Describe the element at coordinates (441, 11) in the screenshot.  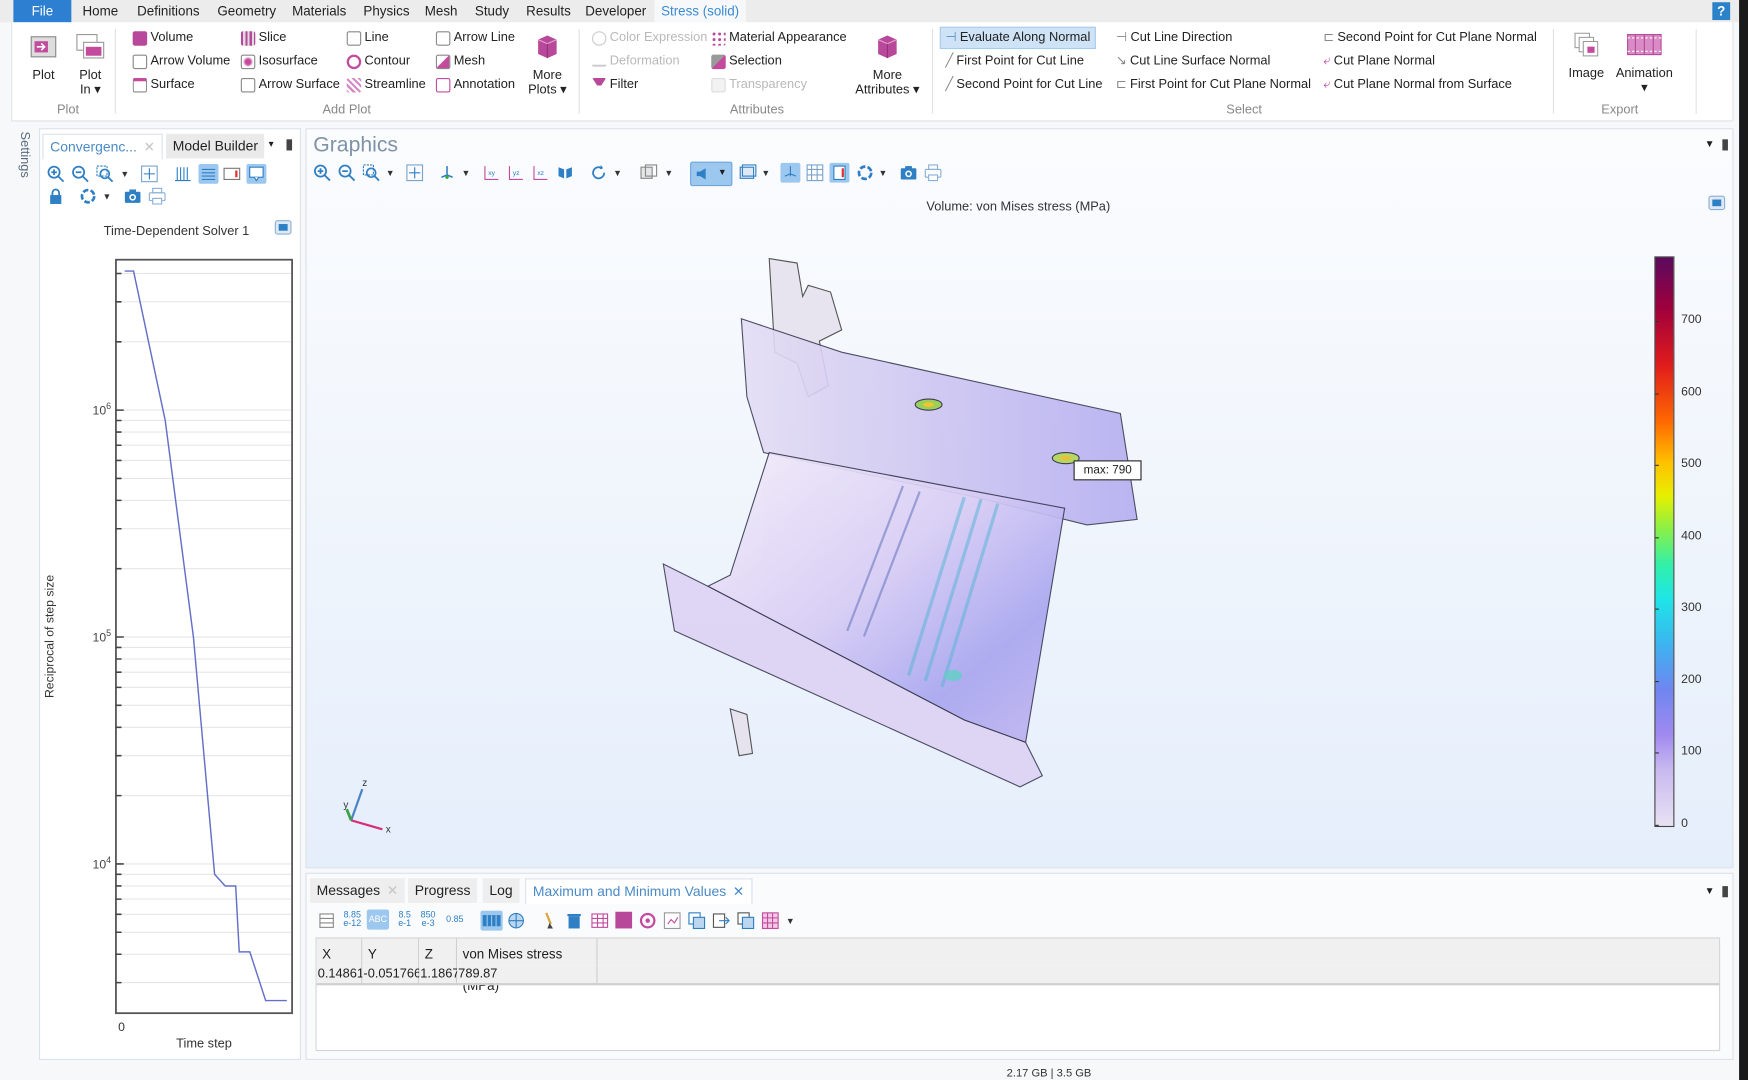
I see `menu-mesh: Mesh` at that location.